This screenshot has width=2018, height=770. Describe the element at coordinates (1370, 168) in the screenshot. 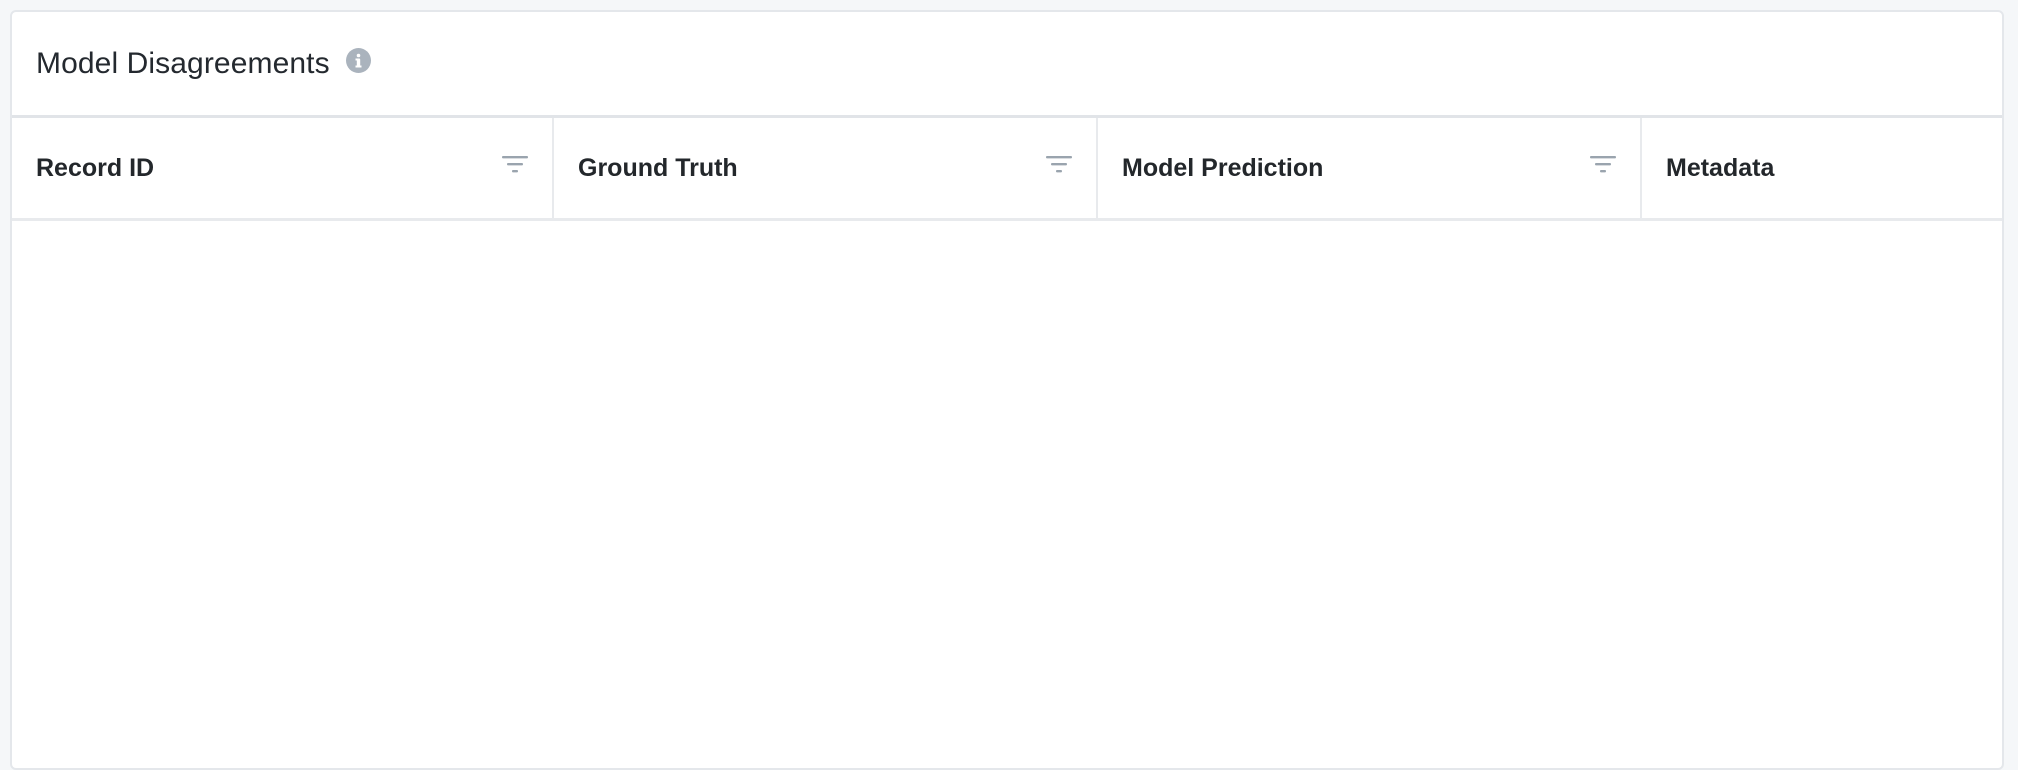

I see `column-header-model-prediction: Model Prediction` at that location.